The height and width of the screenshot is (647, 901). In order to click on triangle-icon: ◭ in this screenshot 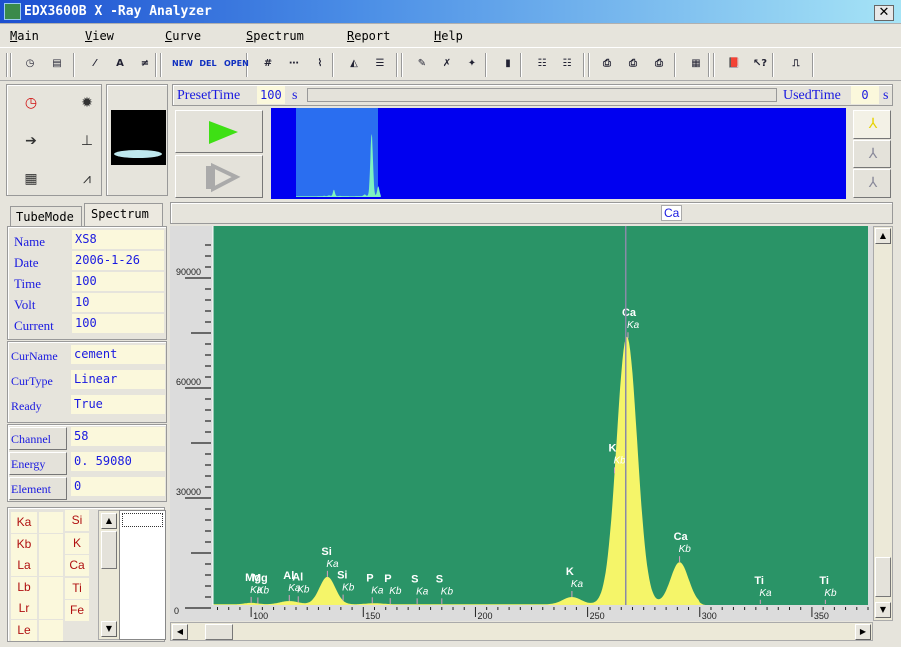, I will do `click(354, 64)`.